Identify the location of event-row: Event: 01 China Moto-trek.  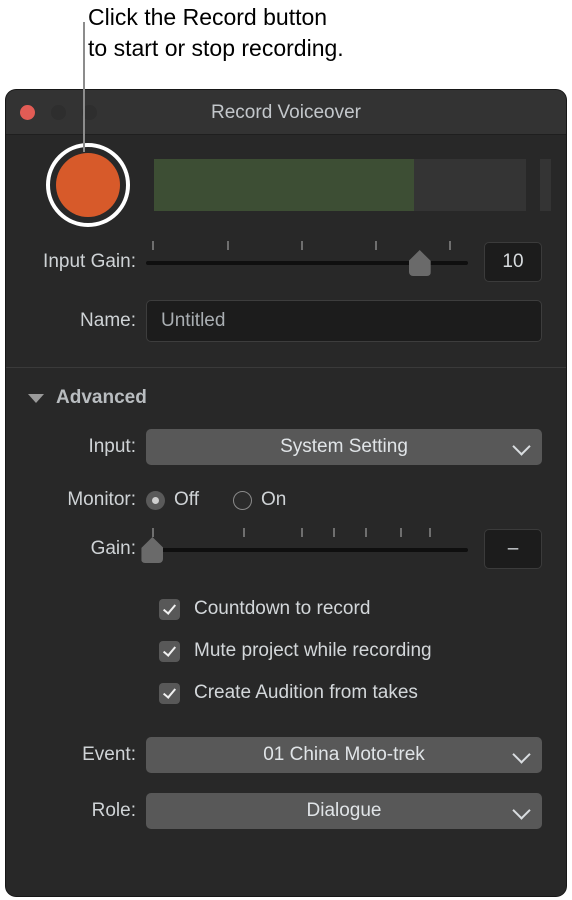
(286, 755).